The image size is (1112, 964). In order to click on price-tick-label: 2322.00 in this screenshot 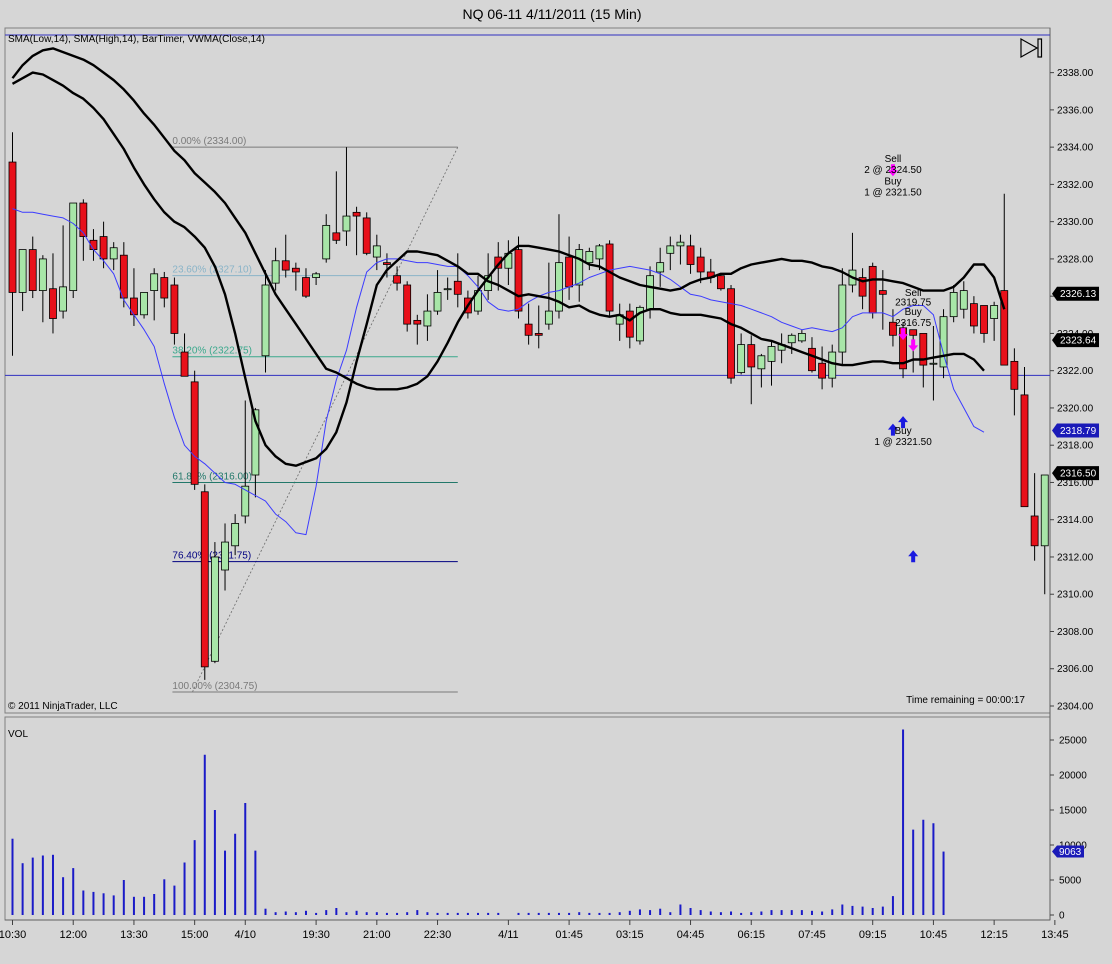, I will do `click(1075, 371)`.